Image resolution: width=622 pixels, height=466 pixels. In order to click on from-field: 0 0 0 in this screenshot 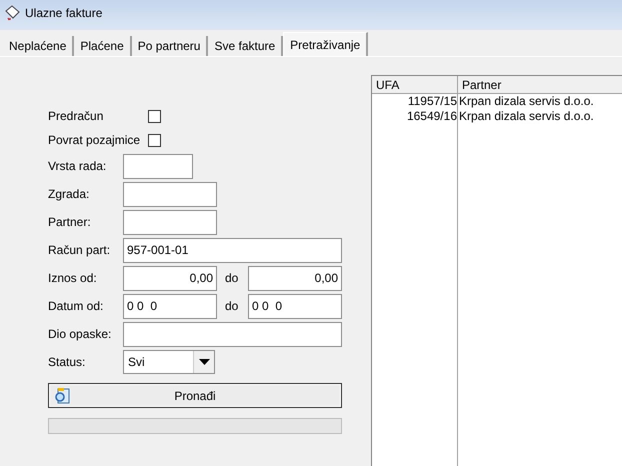, I will do `click(170, 306)`.